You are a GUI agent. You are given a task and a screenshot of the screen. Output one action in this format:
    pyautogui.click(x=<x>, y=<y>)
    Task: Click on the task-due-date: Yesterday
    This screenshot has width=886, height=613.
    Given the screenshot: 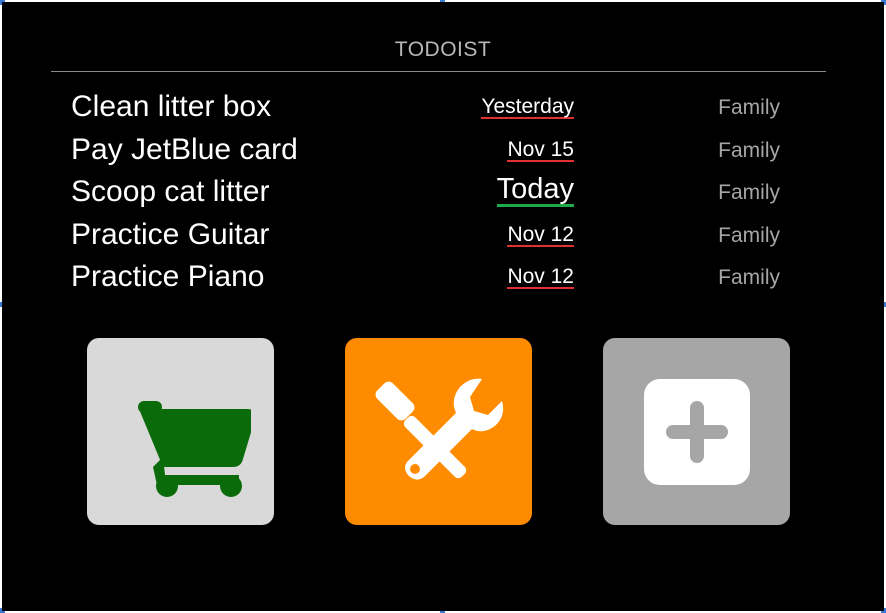 What is the action you would take?
    pyautogui.click(x=527, y=107)
    